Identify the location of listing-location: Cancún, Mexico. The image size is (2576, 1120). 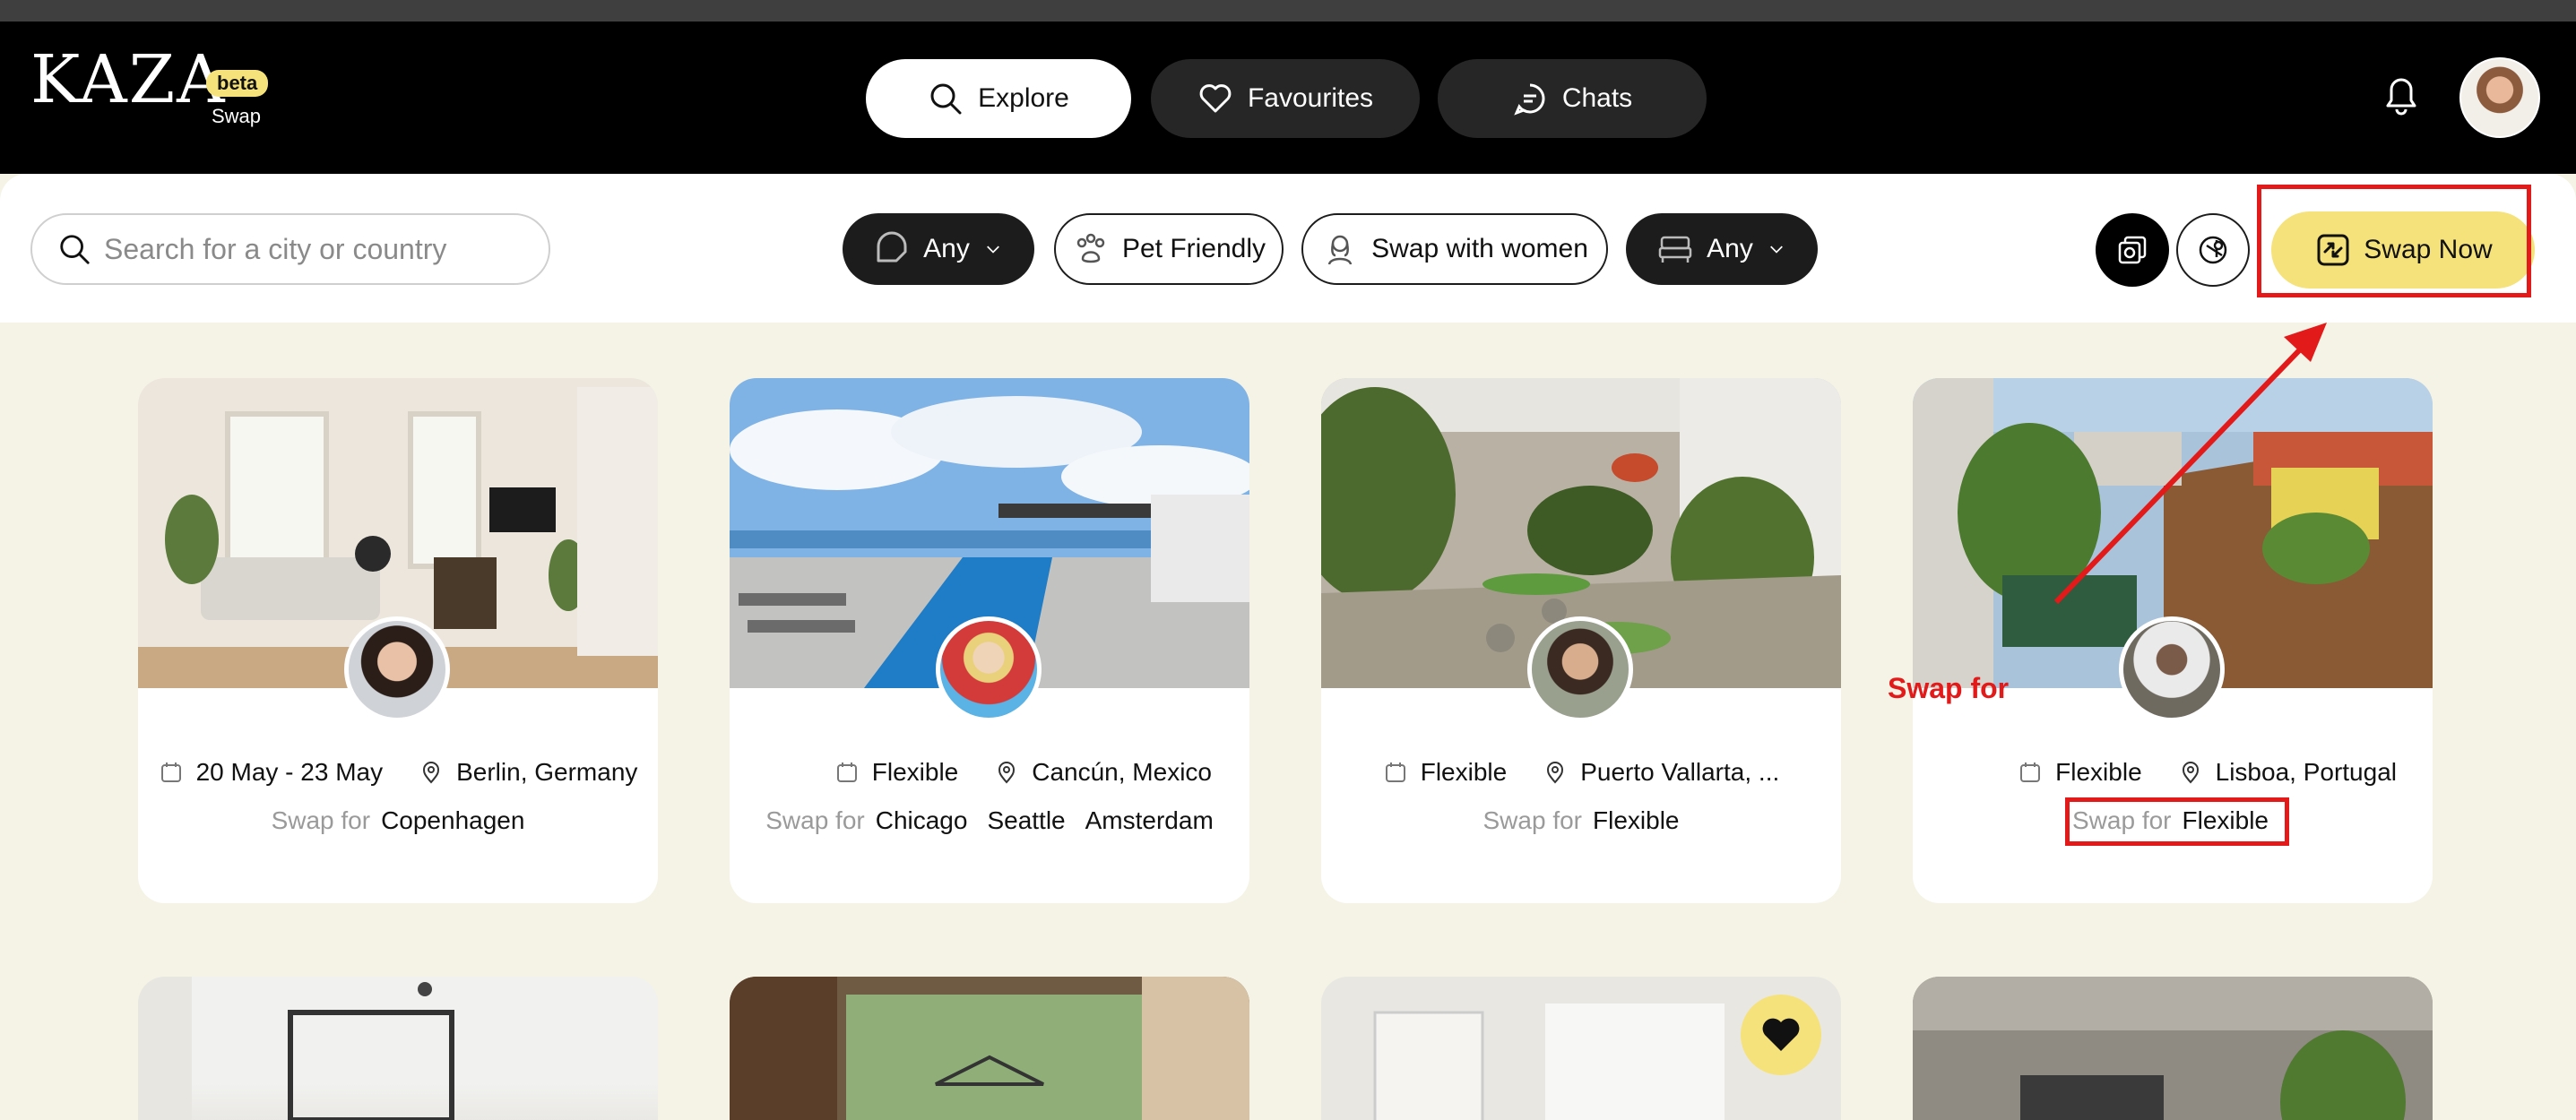
(1122, 772).